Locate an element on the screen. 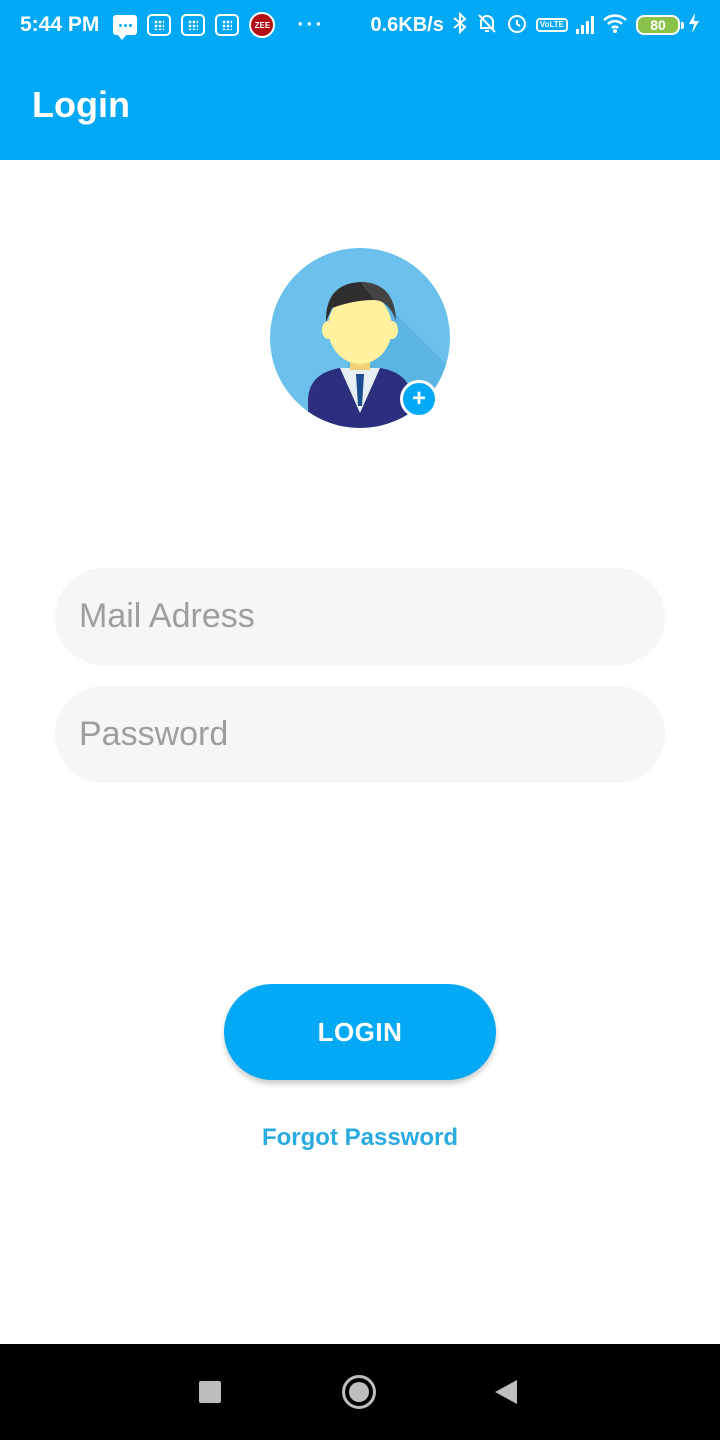 The width and height of the screenshot is (720, 1440). navigation-bar is located at coordinates (360, 1392).